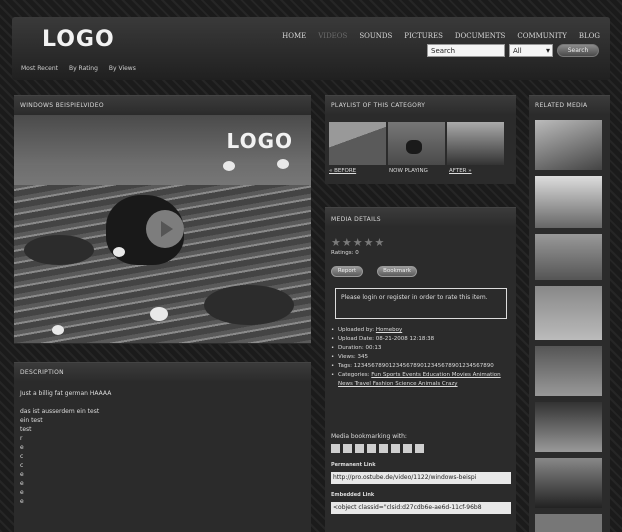 The width and height of the screenshot is (622, 532). What do you see at coordinates (397, 271) in the screenshot?
I see `bookmark-button: Bookmark` at bounding box center [397, 271].